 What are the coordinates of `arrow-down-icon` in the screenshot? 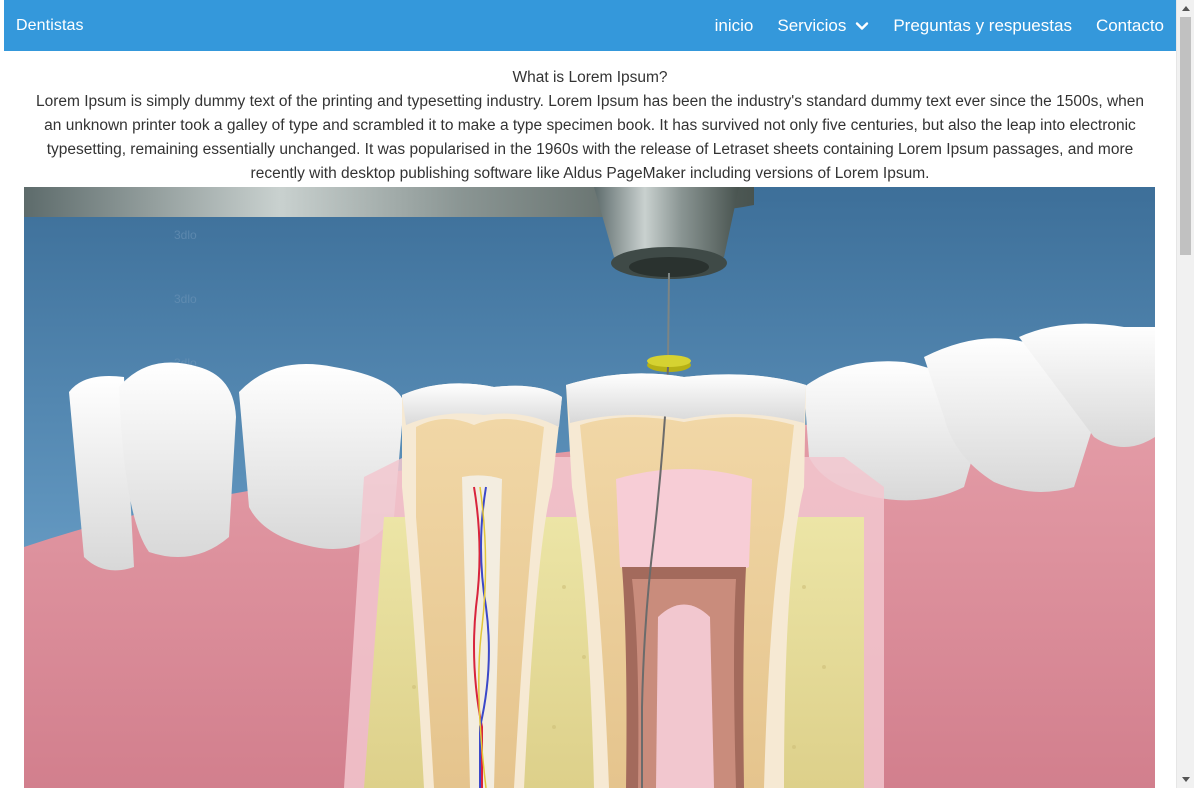 It's located at (1185, 779).